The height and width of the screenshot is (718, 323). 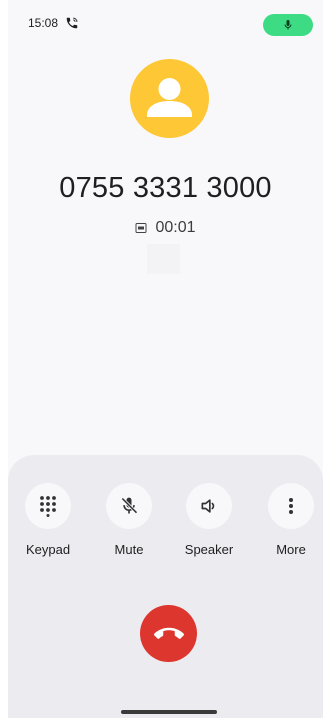 I want to click on mute-button, so click(x=129, y=506).